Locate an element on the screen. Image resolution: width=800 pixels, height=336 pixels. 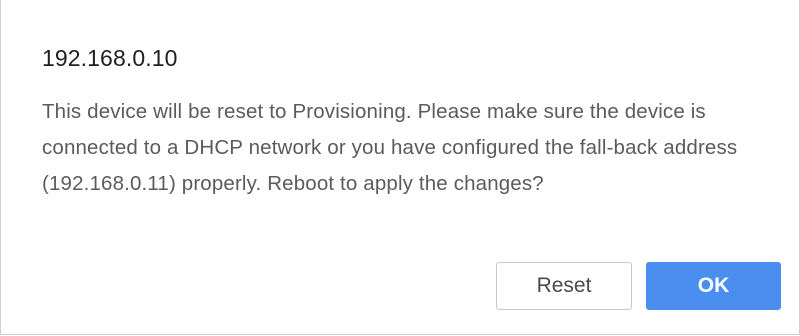
ok-button: OK is located at coordinates (713, 286).